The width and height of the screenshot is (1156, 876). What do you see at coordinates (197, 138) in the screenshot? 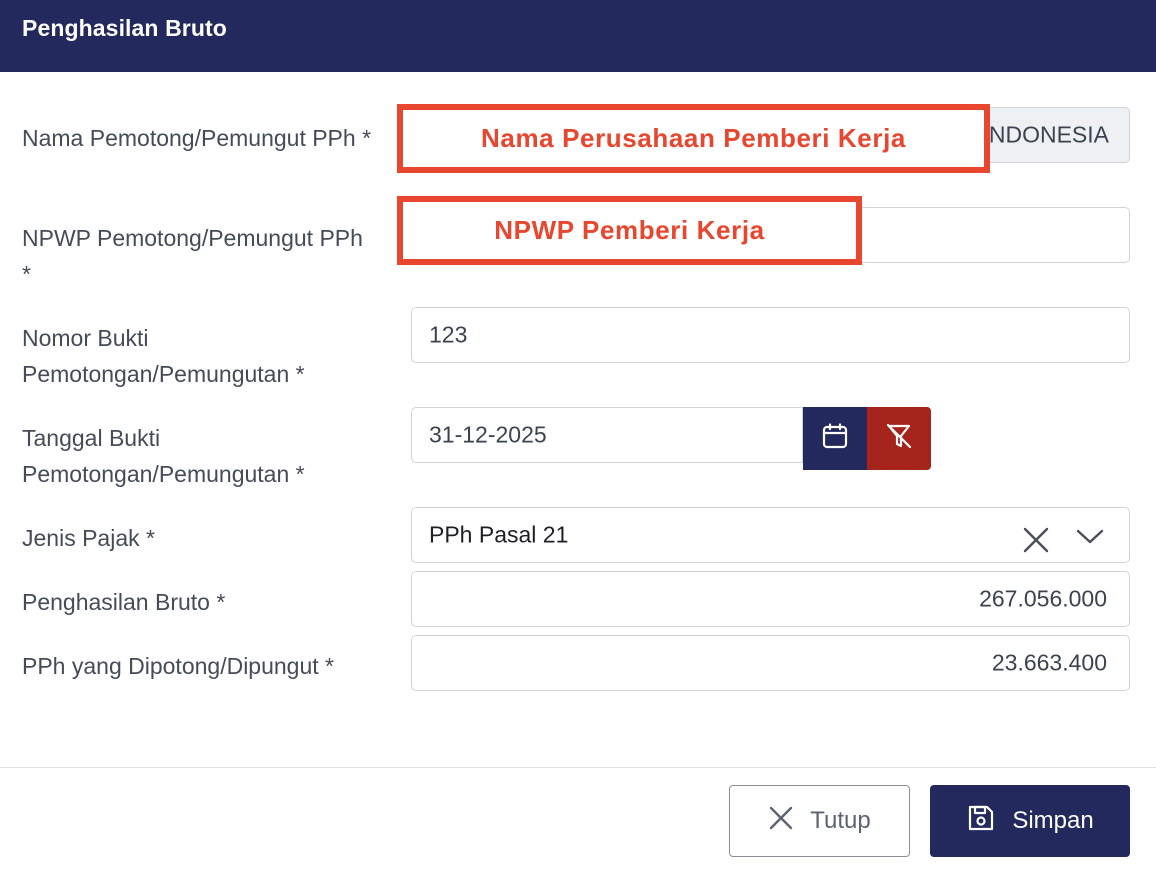
I see `nama-pemotong-label: Nama Pemotong/Pemungut PPh *` at bounding box center [197, 138].